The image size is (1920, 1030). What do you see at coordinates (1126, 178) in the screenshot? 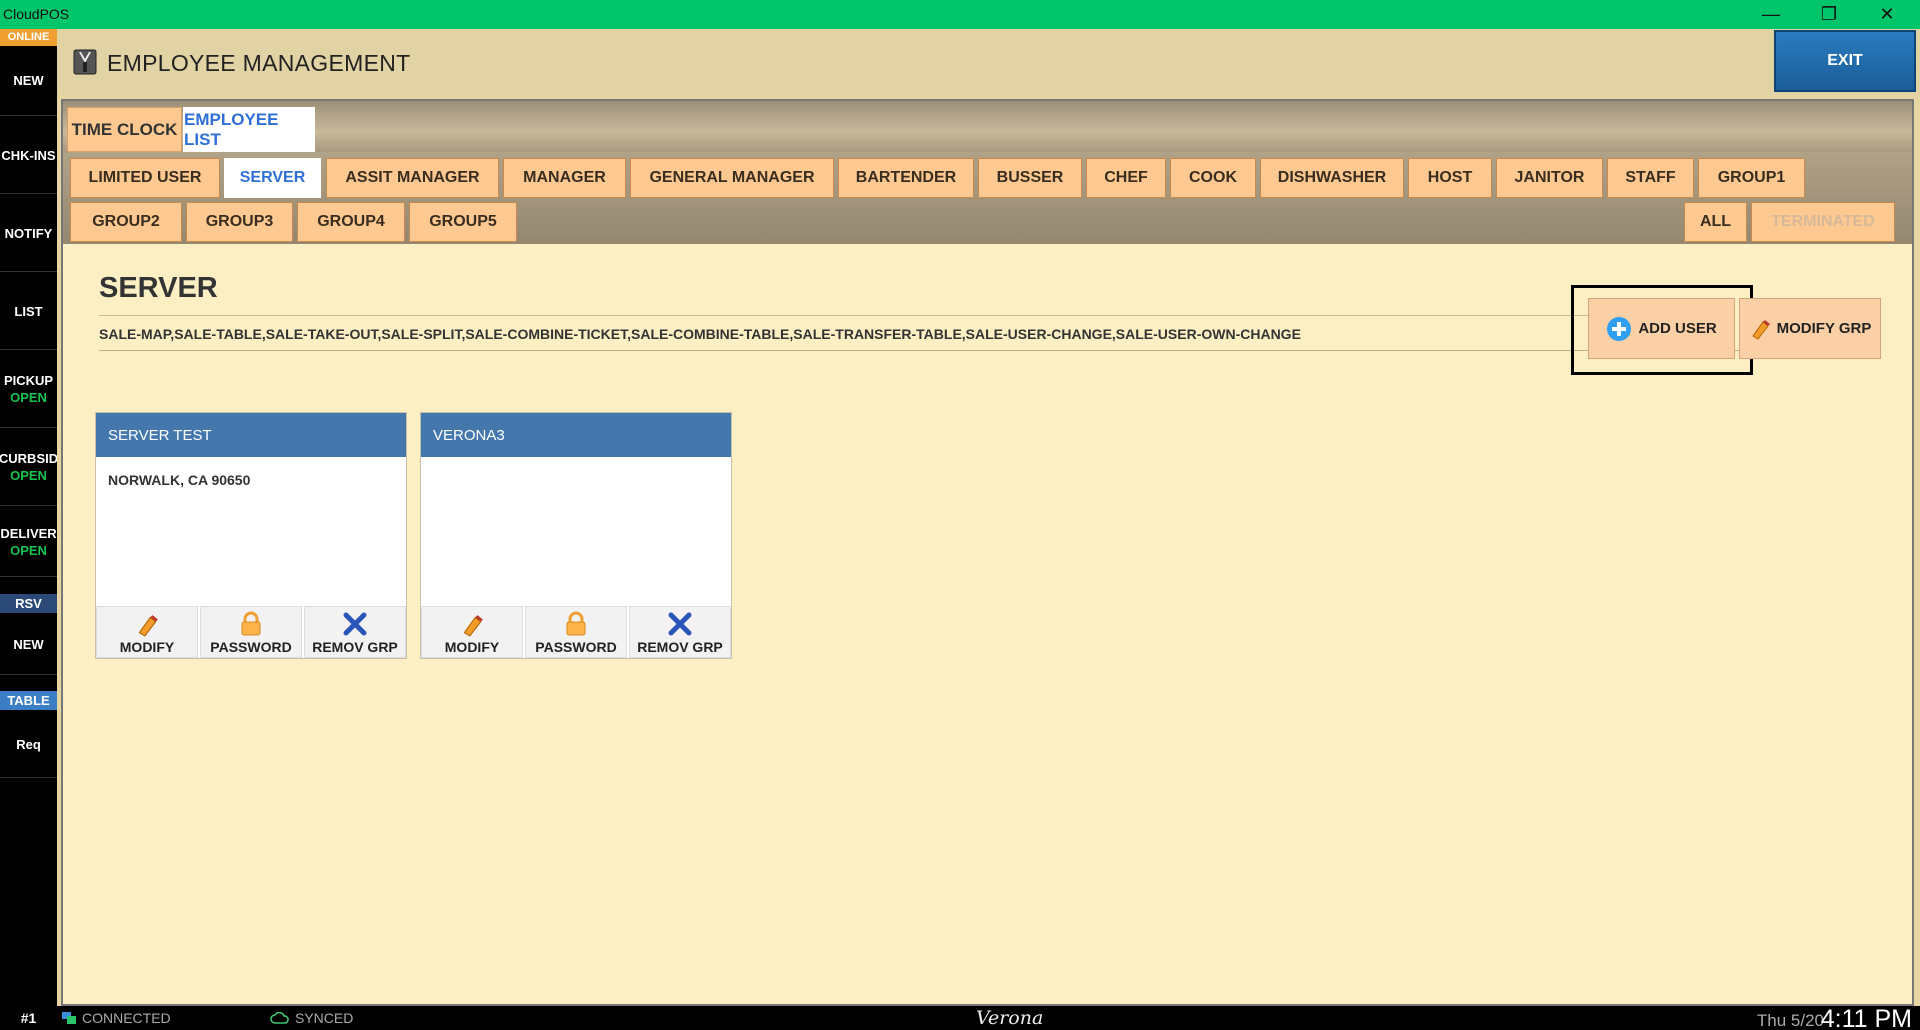
I see `group-chef: CHEF` at bounding box center [1126, 178].